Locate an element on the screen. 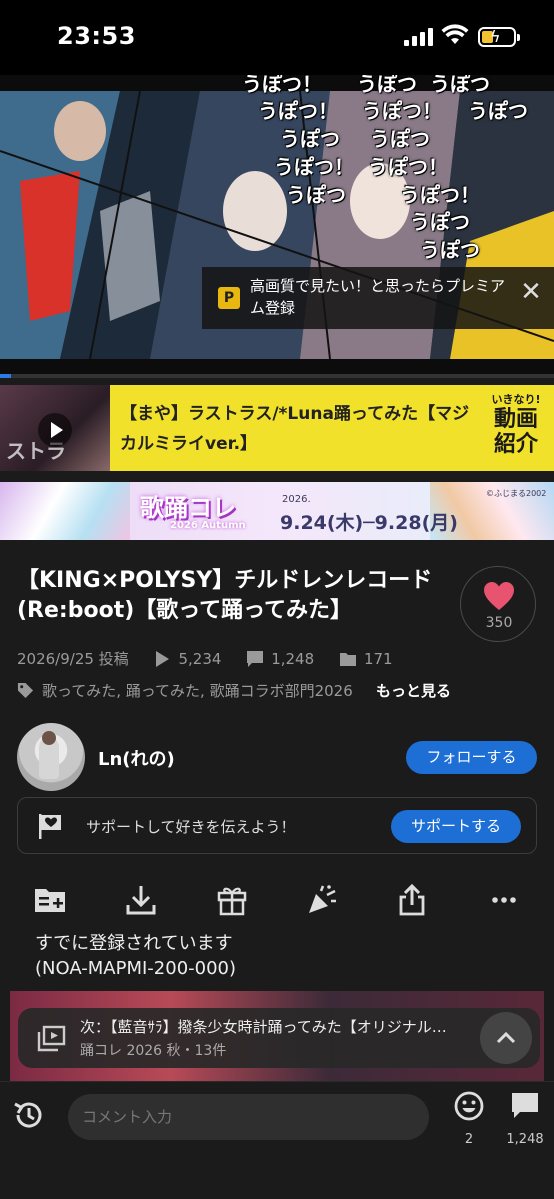  comment-input: コメント入力 is located at coordinates (248, 1117).